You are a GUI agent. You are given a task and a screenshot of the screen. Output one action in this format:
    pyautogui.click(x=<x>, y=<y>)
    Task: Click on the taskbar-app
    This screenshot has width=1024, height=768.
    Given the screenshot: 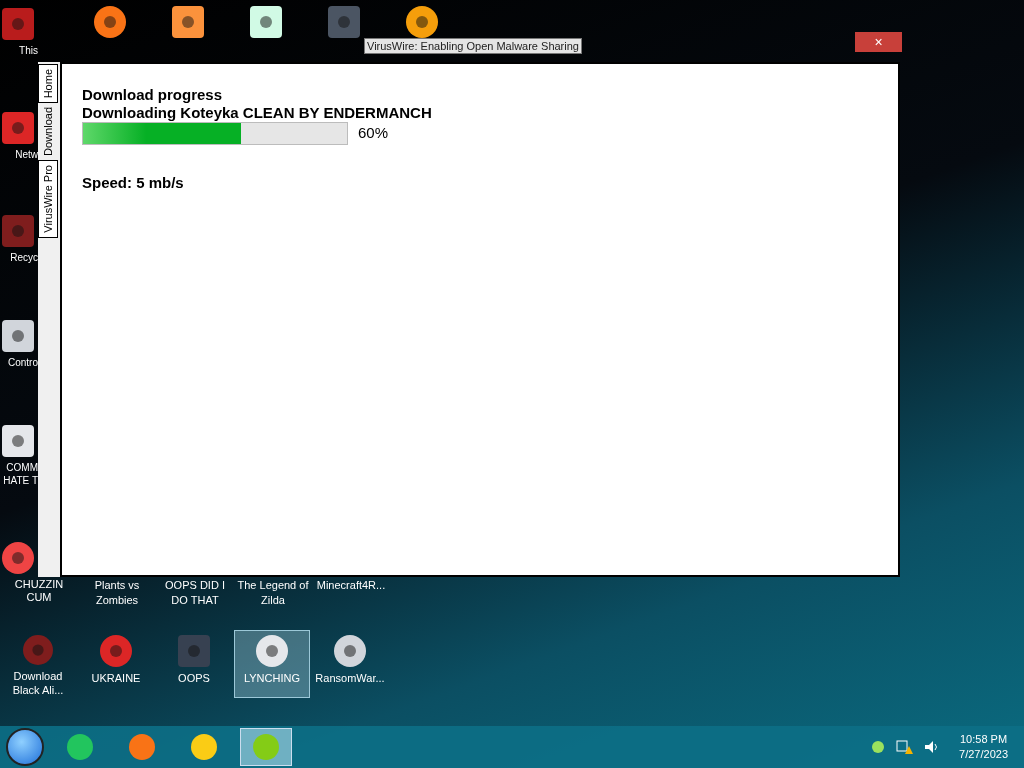 What is the action you would take?
    pyautogui.click(x=266, y=747)
    